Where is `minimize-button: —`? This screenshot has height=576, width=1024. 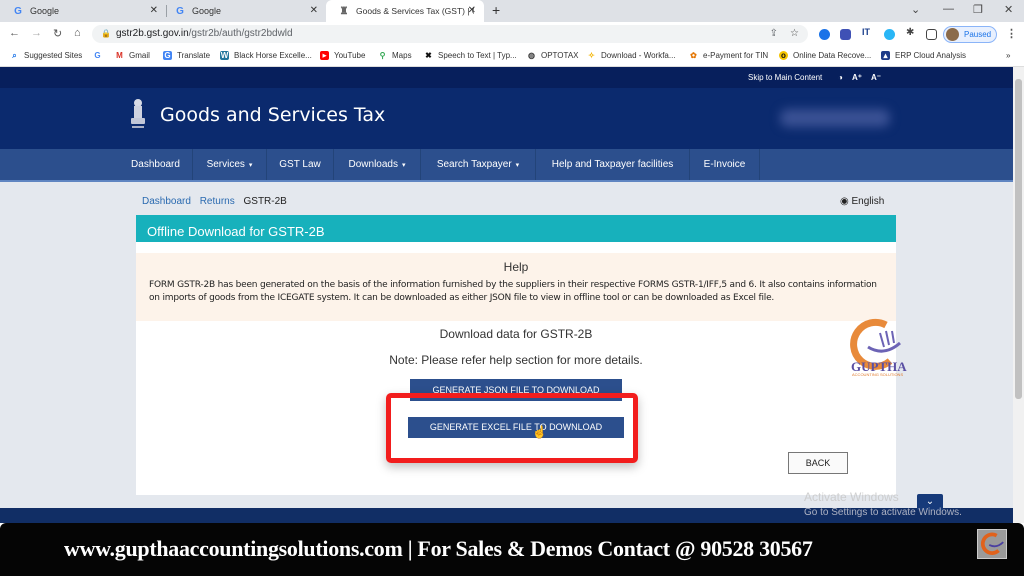
minimize-button: — is located at coordinates (948, 9).